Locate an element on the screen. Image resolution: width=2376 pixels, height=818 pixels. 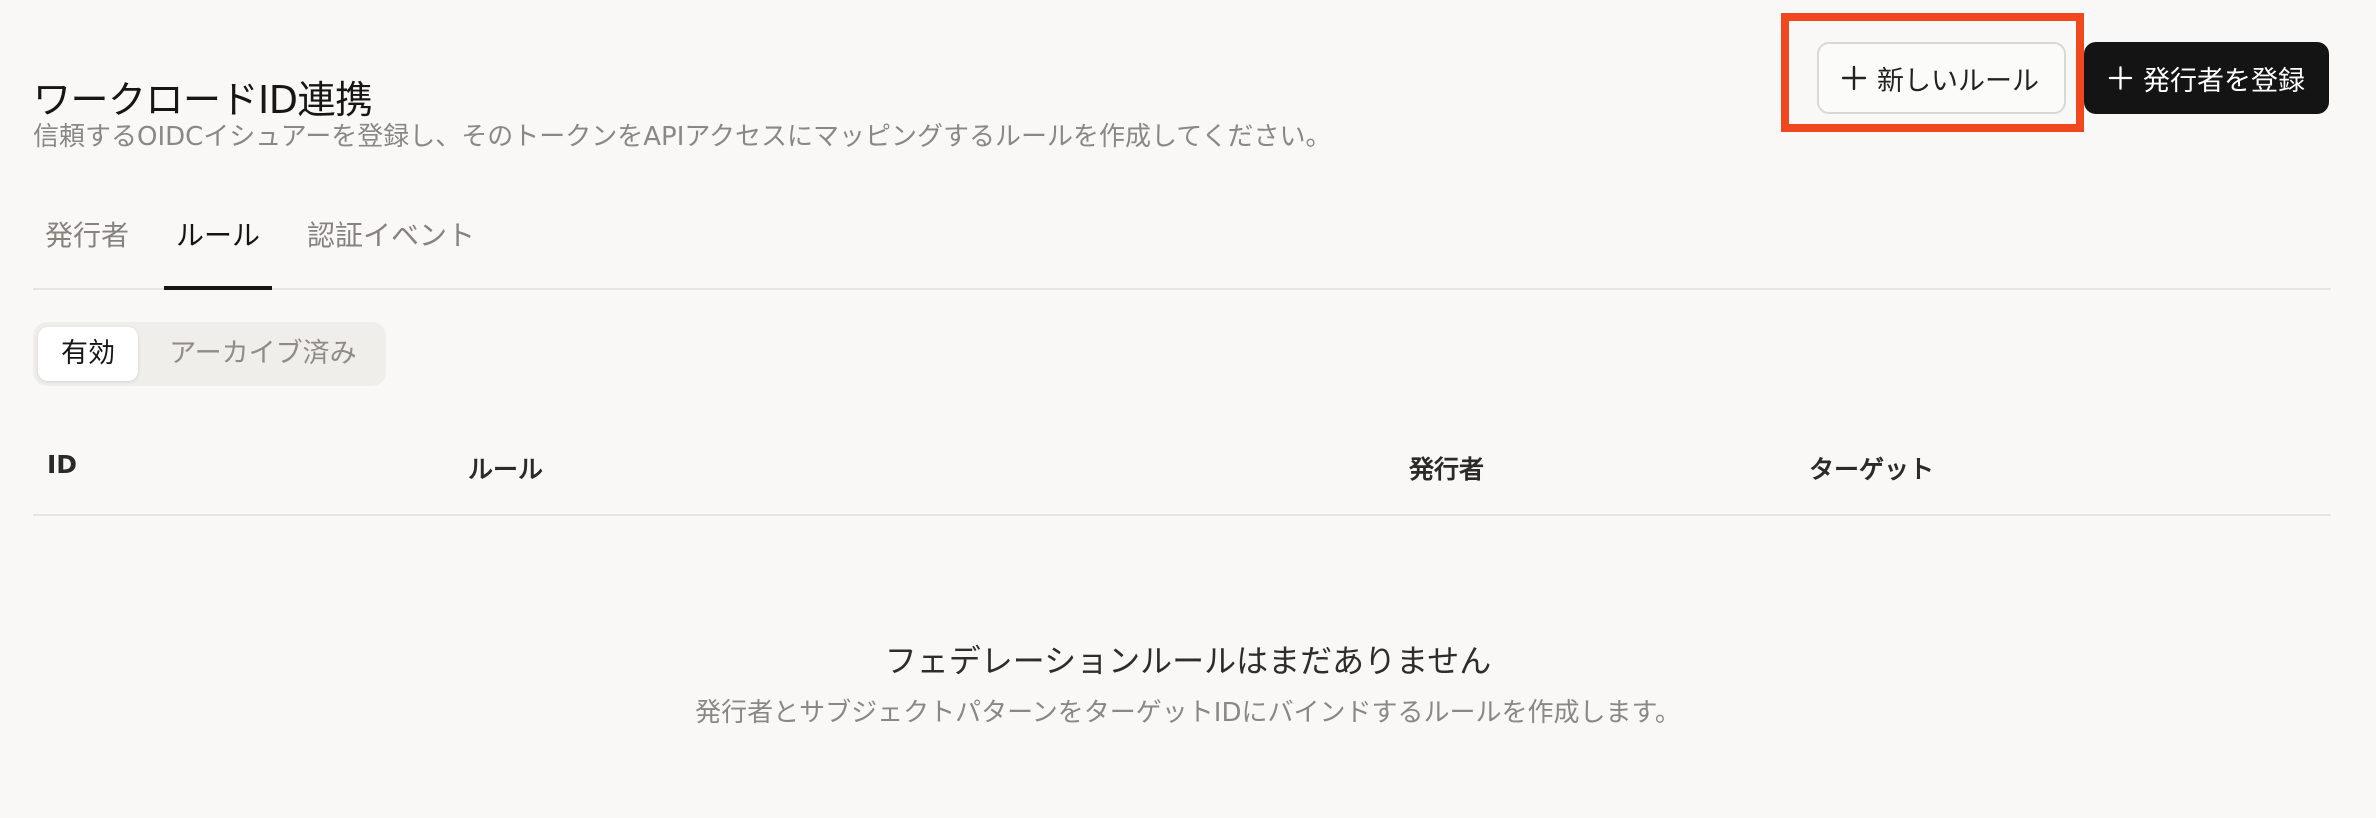
tab-rules: ルール is located at coordinates (218, 247).